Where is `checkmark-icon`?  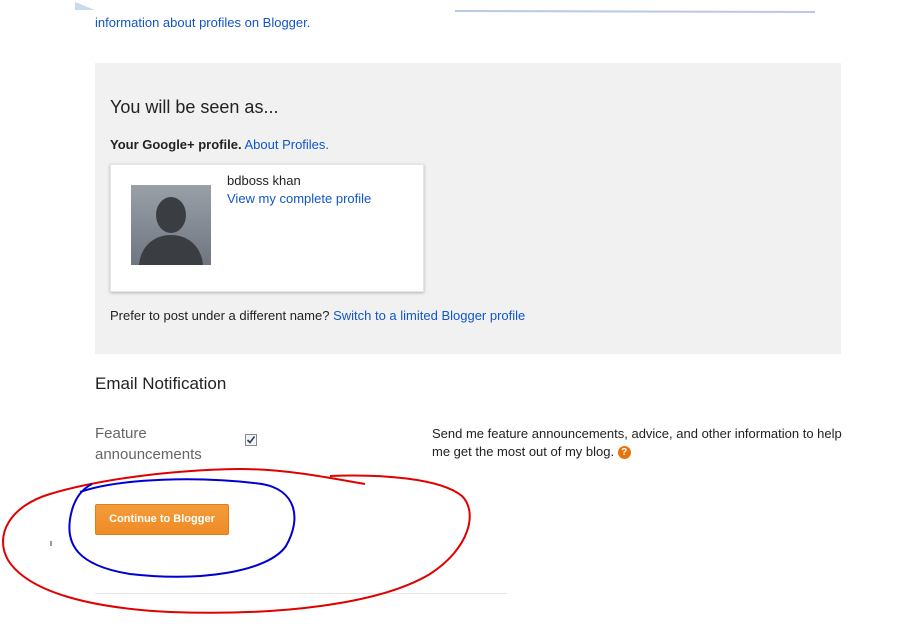
checkmark-icon is located at coordinates (251, 440).